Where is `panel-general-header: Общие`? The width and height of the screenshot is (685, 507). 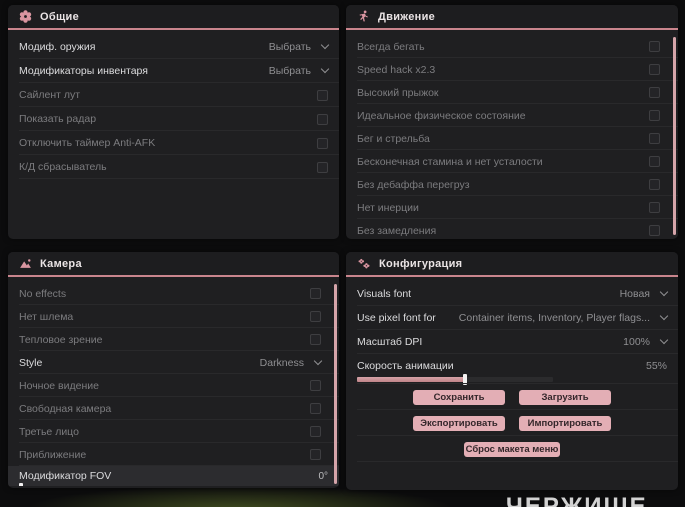
panel-general-header: Общие is located at coordinates (173, 17).